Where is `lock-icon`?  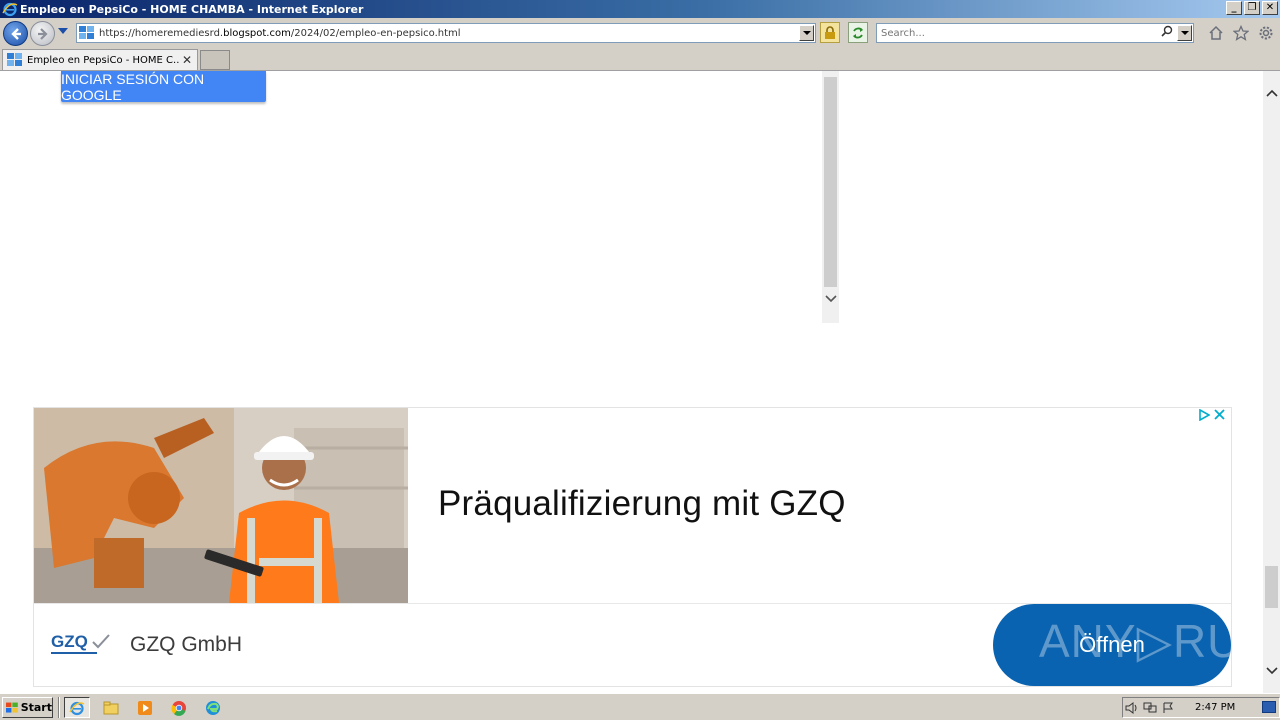
lock-icon is located at coordinates (830, 32).